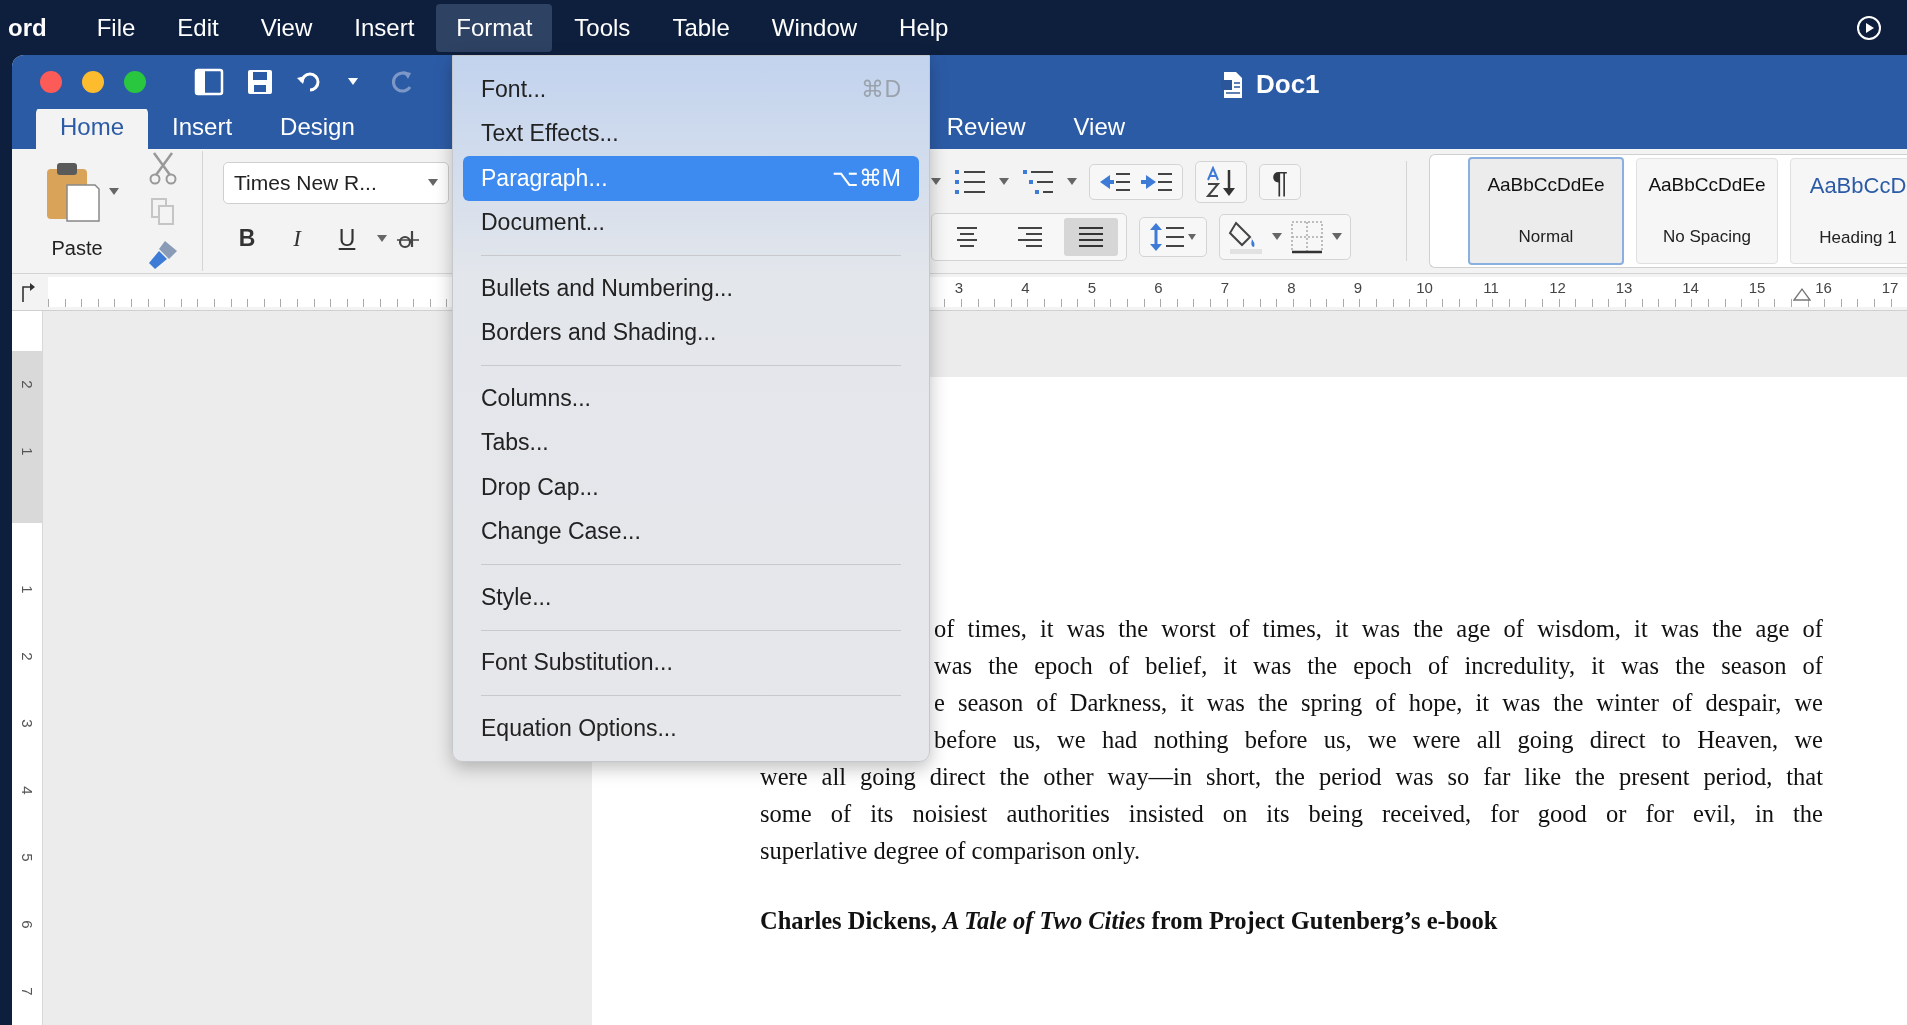 The width and height of the screenshot is (1907, 1025). I want to click on ruler-number: 8, so click(1291, 288).